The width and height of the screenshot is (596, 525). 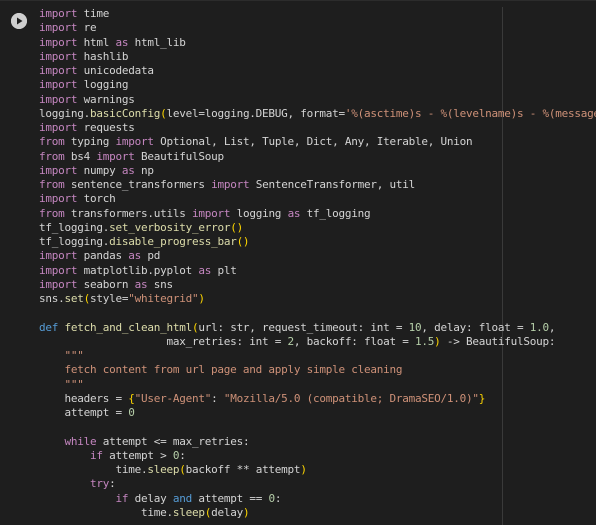 What do you see at coordinates (335, 213) in the screenshot?
I see `code-token: tf_logging` at bounding box center [335, 213].